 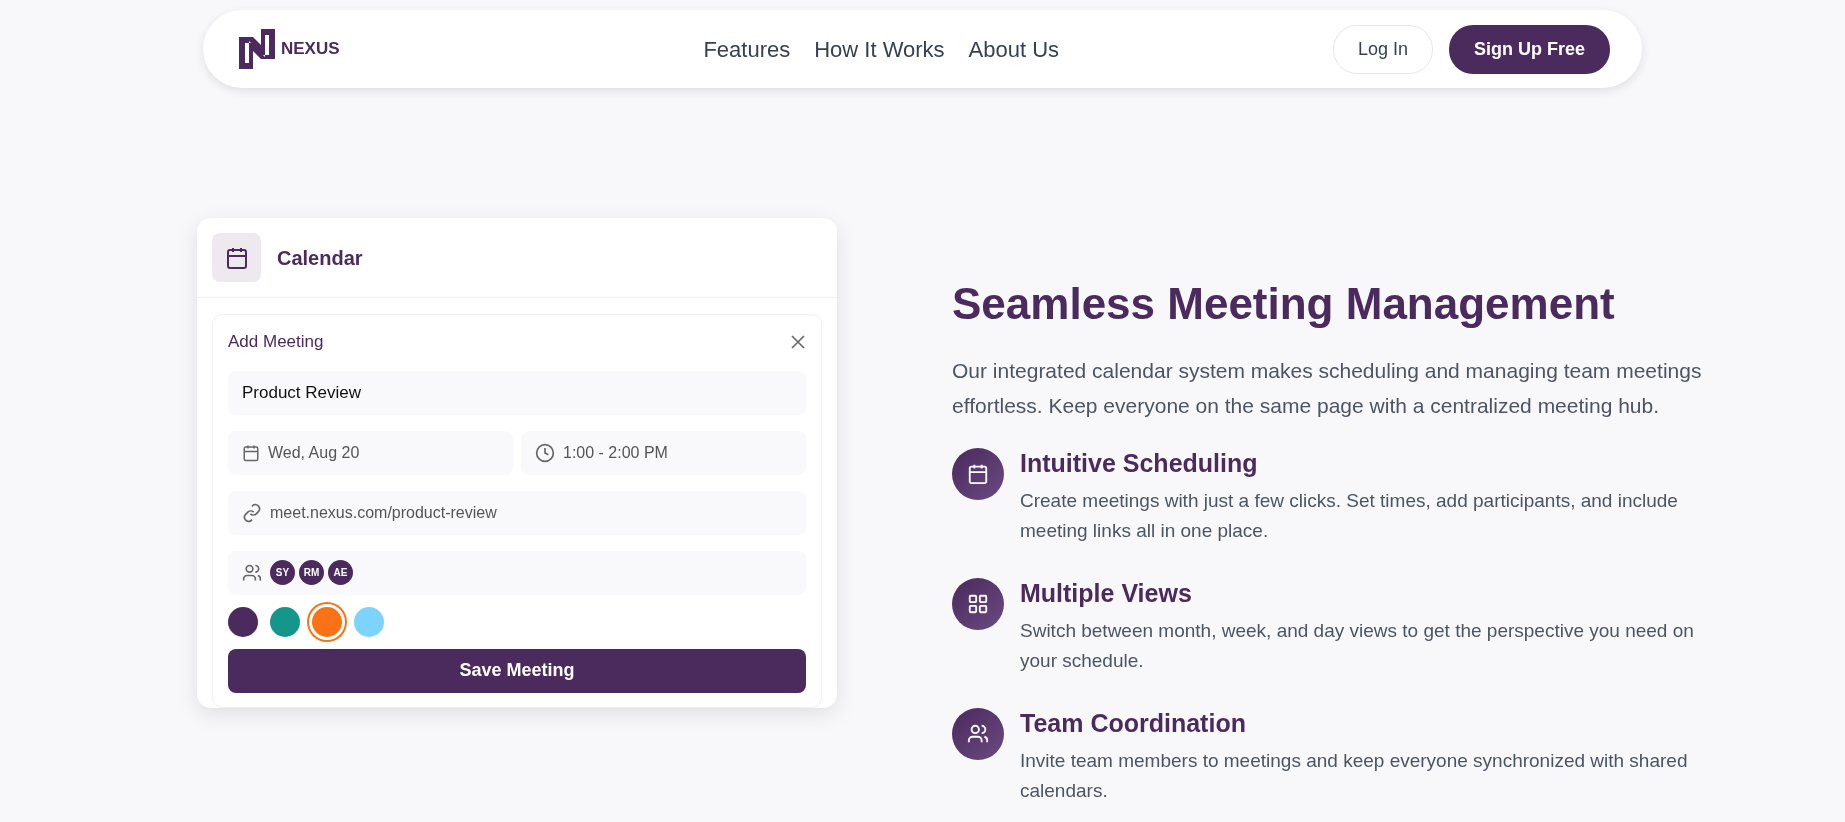 I want to click on feature-title: Team Coordination, so click(x=1133, y=722).